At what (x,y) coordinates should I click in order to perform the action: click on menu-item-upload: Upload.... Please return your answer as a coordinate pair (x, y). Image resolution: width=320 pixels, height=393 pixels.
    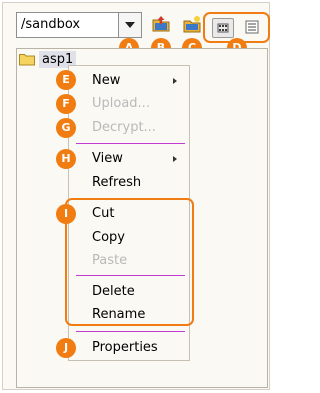
    Looking at the image, I should click on (121, 103).